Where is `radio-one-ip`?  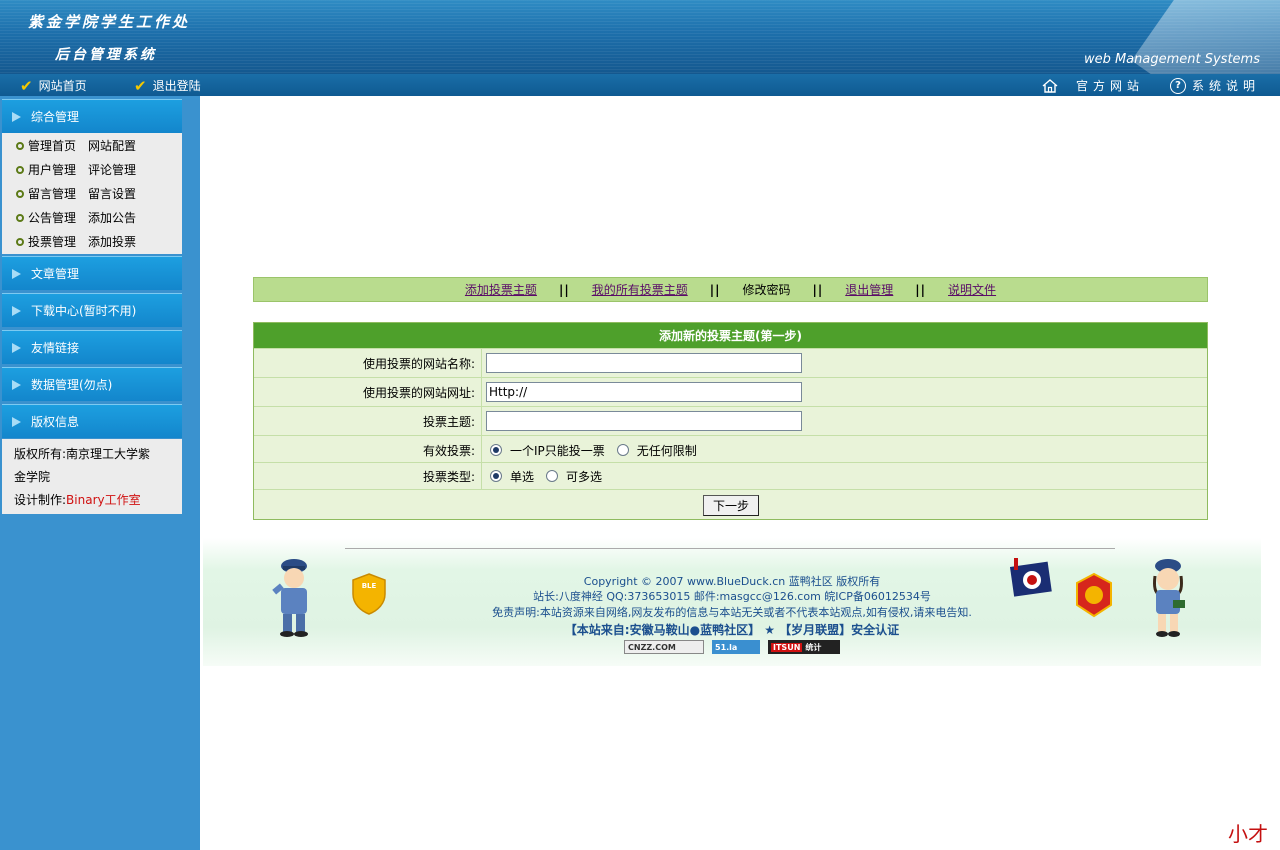
radio-one-ip is located at coordinates (496, 450).